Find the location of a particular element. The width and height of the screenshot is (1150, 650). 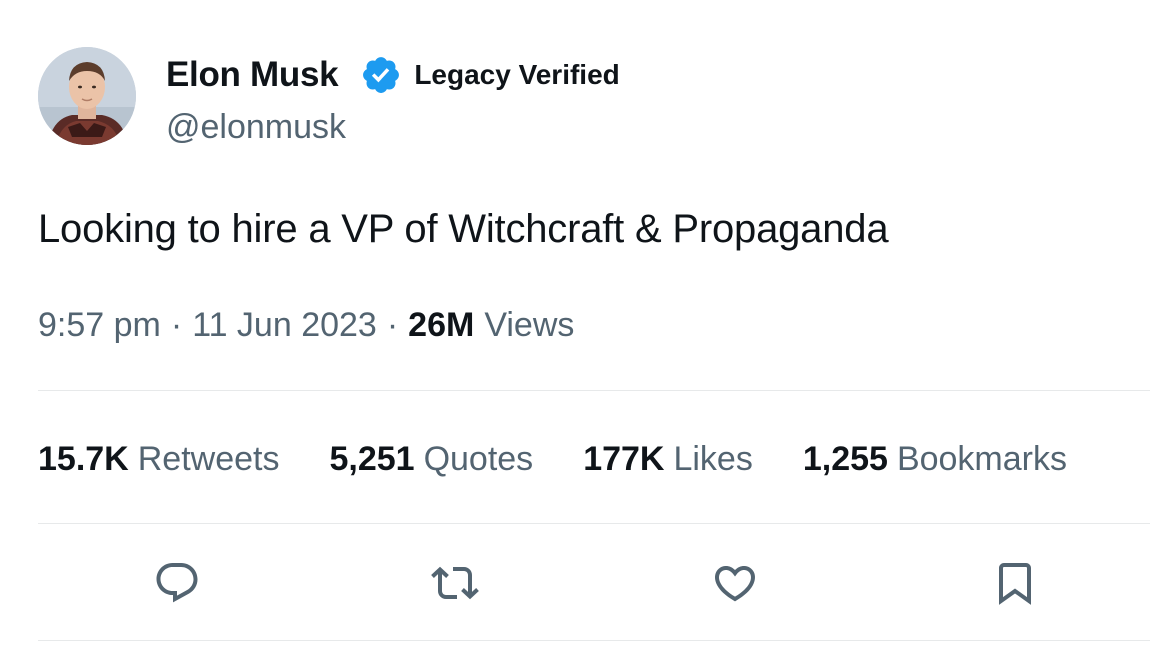

retweet-button is located at coordinates (455, 583).